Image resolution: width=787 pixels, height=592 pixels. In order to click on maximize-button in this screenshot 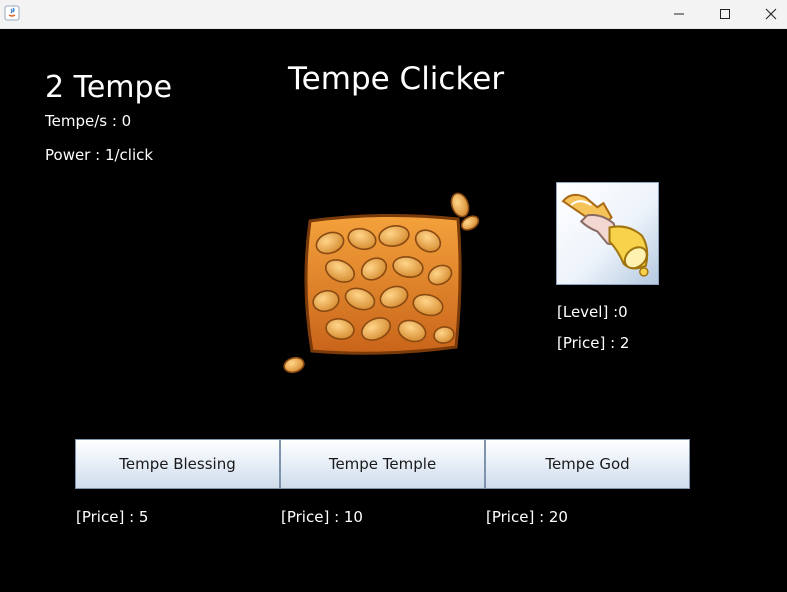, I will do `click(725, 14)`.